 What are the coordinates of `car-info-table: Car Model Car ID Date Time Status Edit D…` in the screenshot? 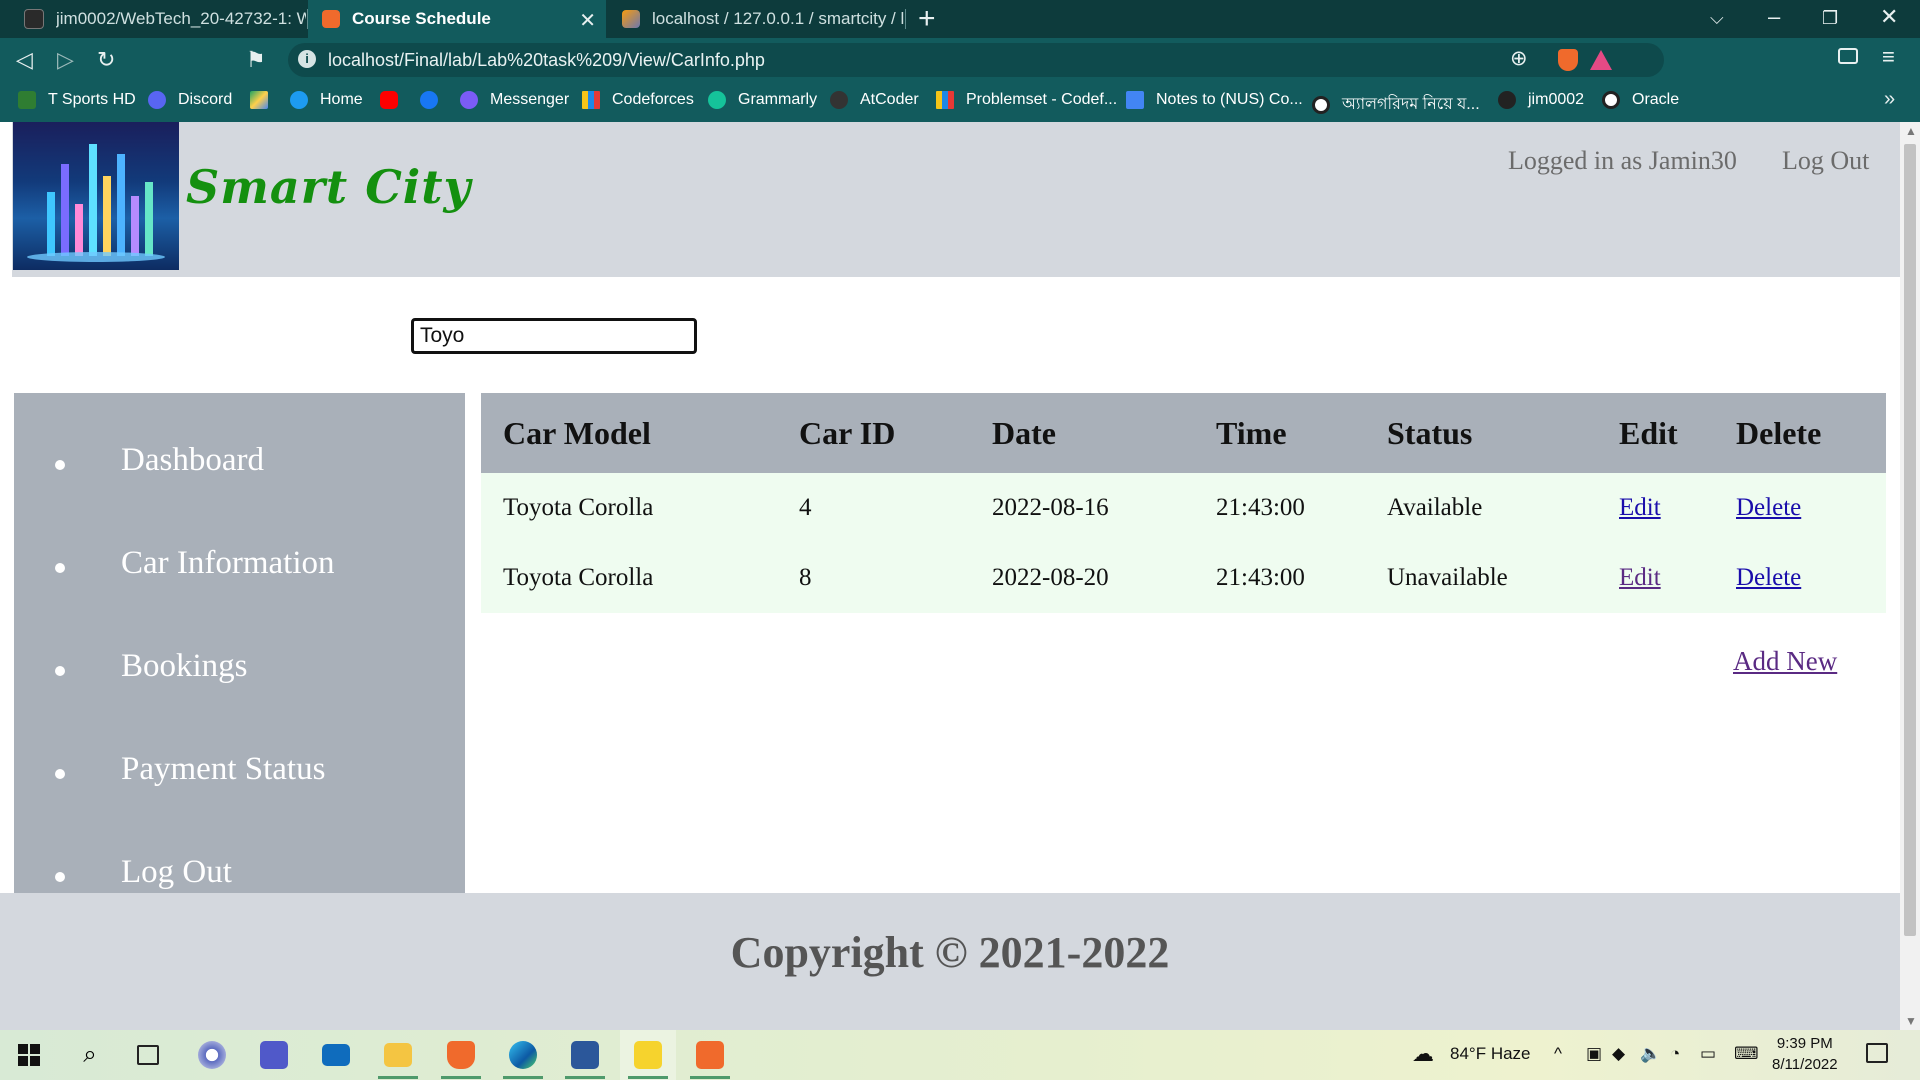 It's located at (1183, 503).